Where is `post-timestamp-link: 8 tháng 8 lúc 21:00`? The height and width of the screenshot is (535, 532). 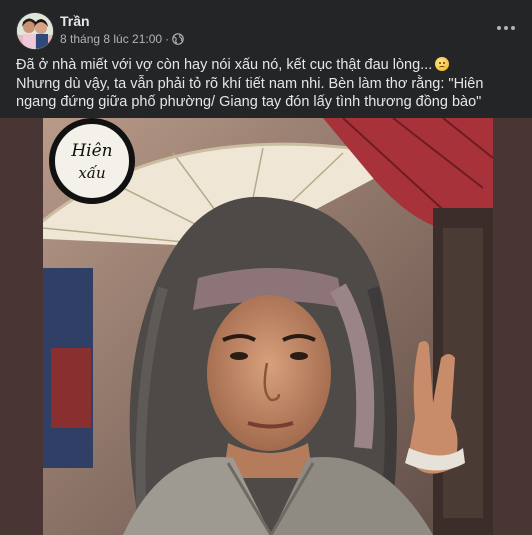
post-timestamp-link: 8 tháng 8 lúc 21:00 is located at coordinates (111, 39).